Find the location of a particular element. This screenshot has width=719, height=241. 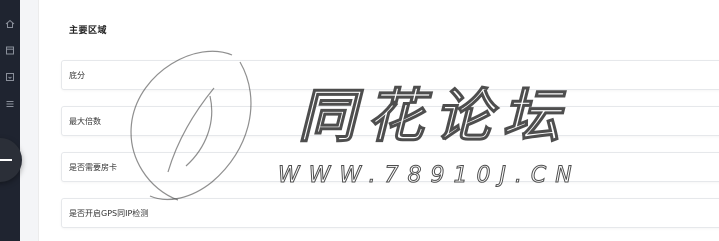

select-base-score: 底分 is located at coordinates (390, 75).